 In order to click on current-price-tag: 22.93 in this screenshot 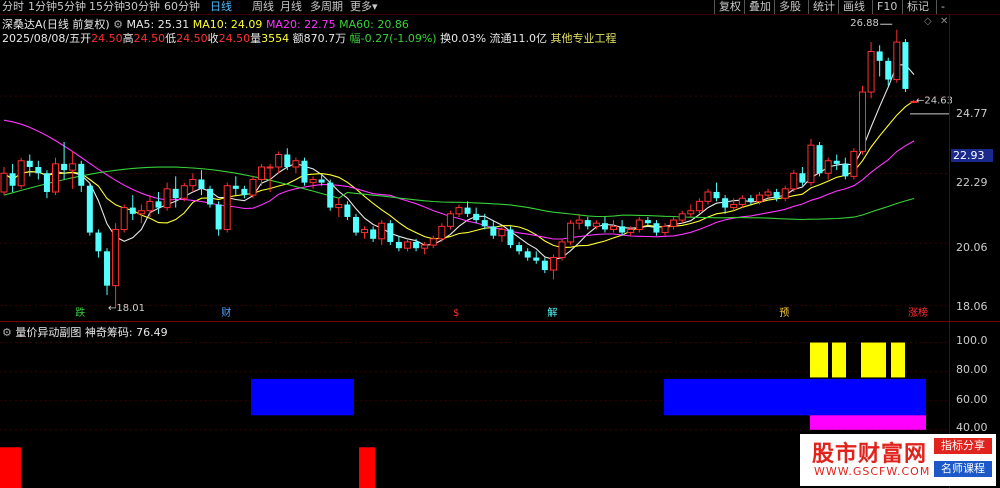, I will do `click(972, 155)`.